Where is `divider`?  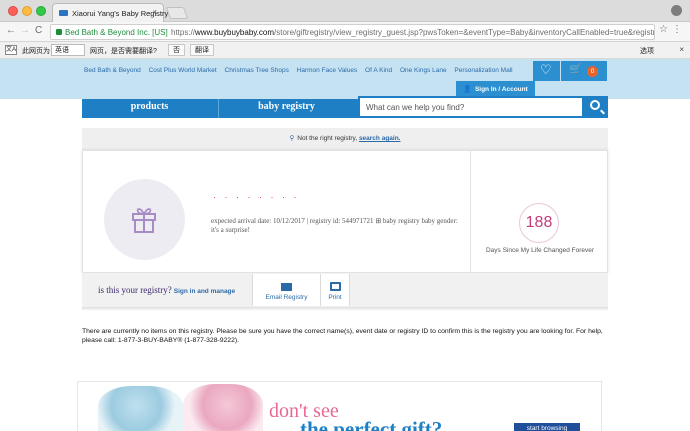
divider is located at coordinates (345, 309).